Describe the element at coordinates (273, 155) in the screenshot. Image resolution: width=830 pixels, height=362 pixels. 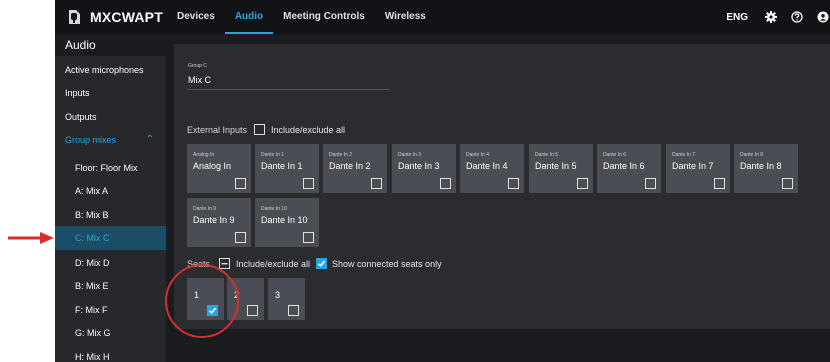
I see `input-tile-label: Dante In 1` at that location.